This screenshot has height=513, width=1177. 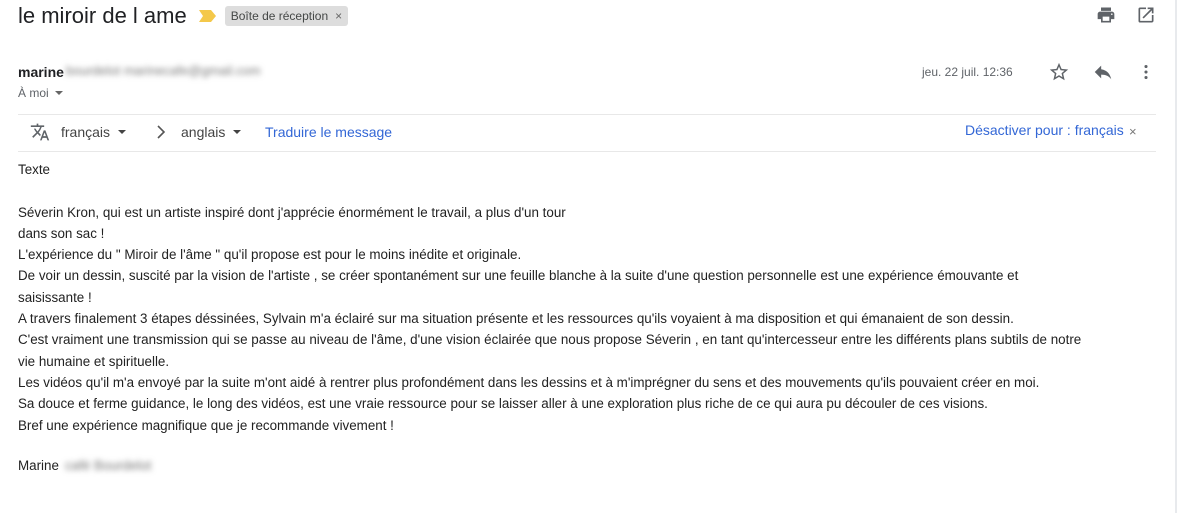 What do you see at coordinates (967, 72) in the screenshot?
I see `message-date: jeu. 22 juil. 12:36` at bounding box center [967, 72].